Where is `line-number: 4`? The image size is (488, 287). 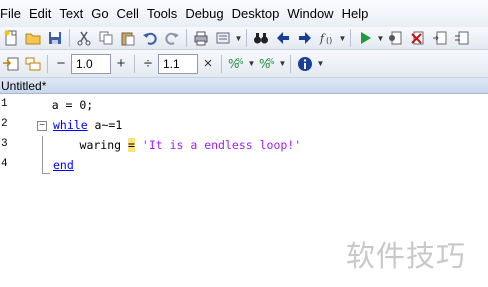
line-number: 4 is located at coordinates (4, 164).